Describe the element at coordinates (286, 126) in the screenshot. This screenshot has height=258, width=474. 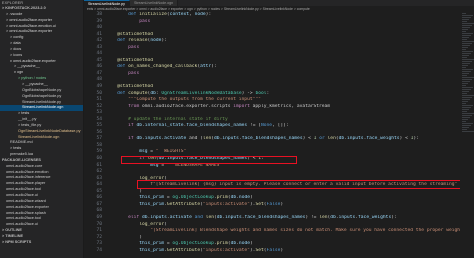
I see `code-token: ]:` at that location.